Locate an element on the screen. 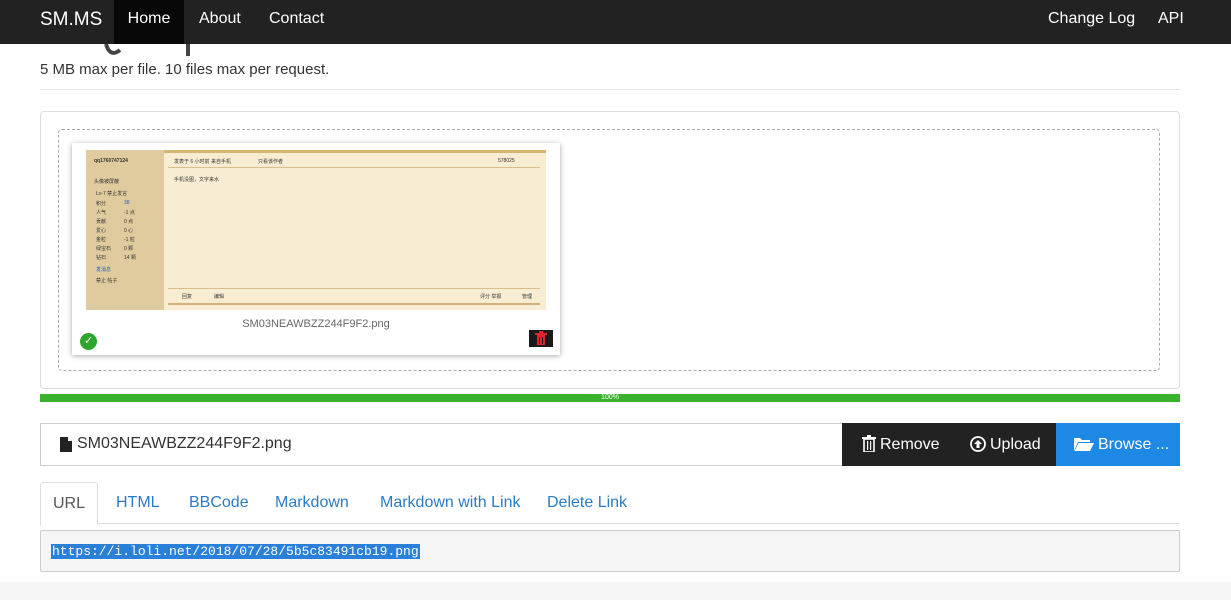 This screenshot has width=1231, height=600. divider is located at coordinates (610, 89).